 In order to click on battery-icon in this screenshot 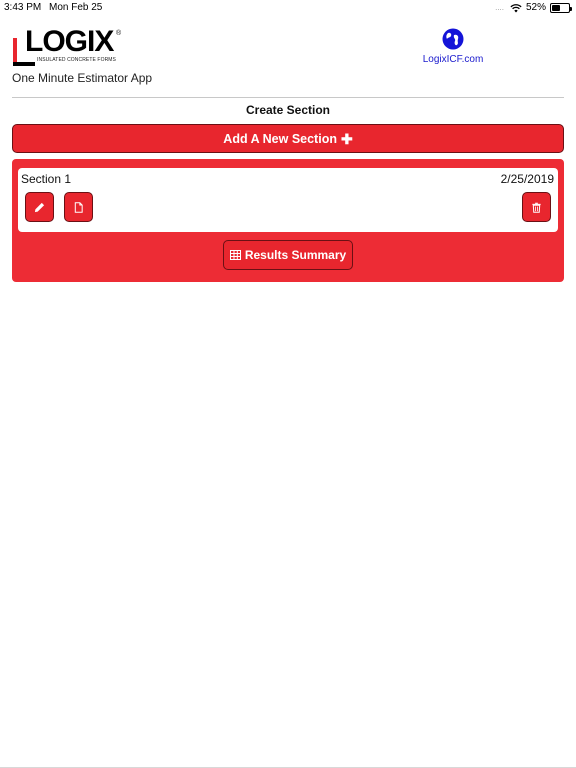, I will do `click(561, 7)`.